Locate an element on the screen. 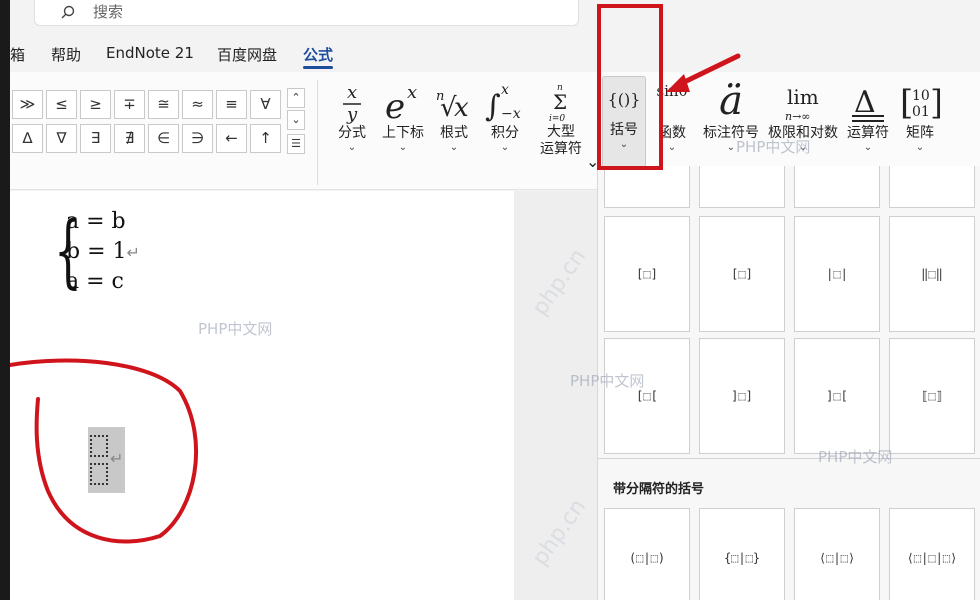  svg-text: 10 is located at coordinates (921, 96).